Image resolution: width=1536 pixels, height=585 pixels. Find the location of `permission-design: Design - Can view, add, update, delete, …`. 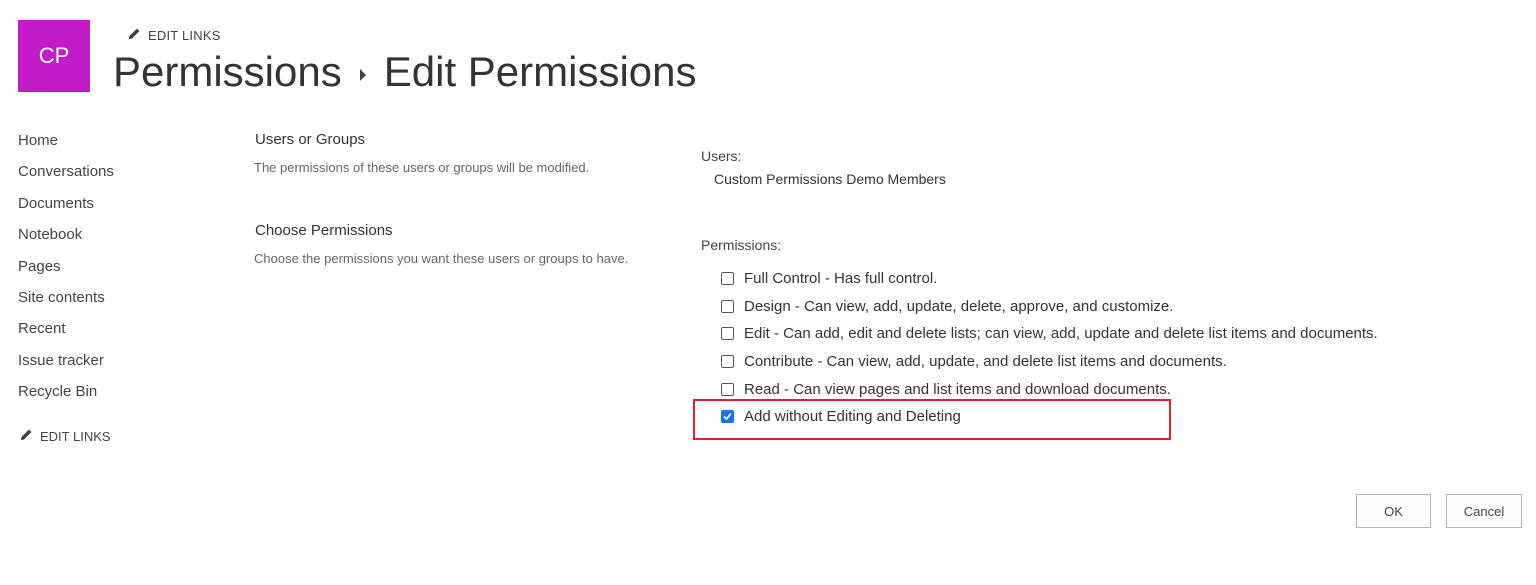

permission-design: Design - Can view, add, update, delete, … is located at coordinates (1049, 307).